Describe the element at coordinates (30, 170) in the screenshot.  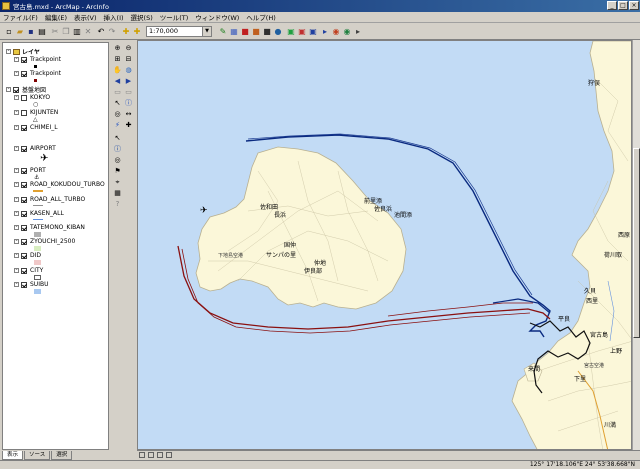
I see `toc-layer-port: - PORT` at that location.